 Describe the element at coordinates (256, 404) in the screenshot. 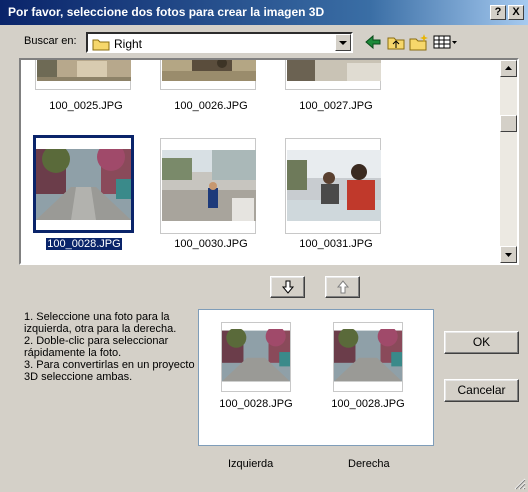

I see `left-preview-filename: 100_0028.JPG` at that location.